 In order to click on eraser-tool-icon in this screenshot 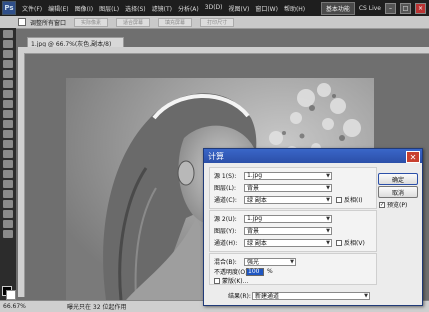, I will do `click(8, 134)`.